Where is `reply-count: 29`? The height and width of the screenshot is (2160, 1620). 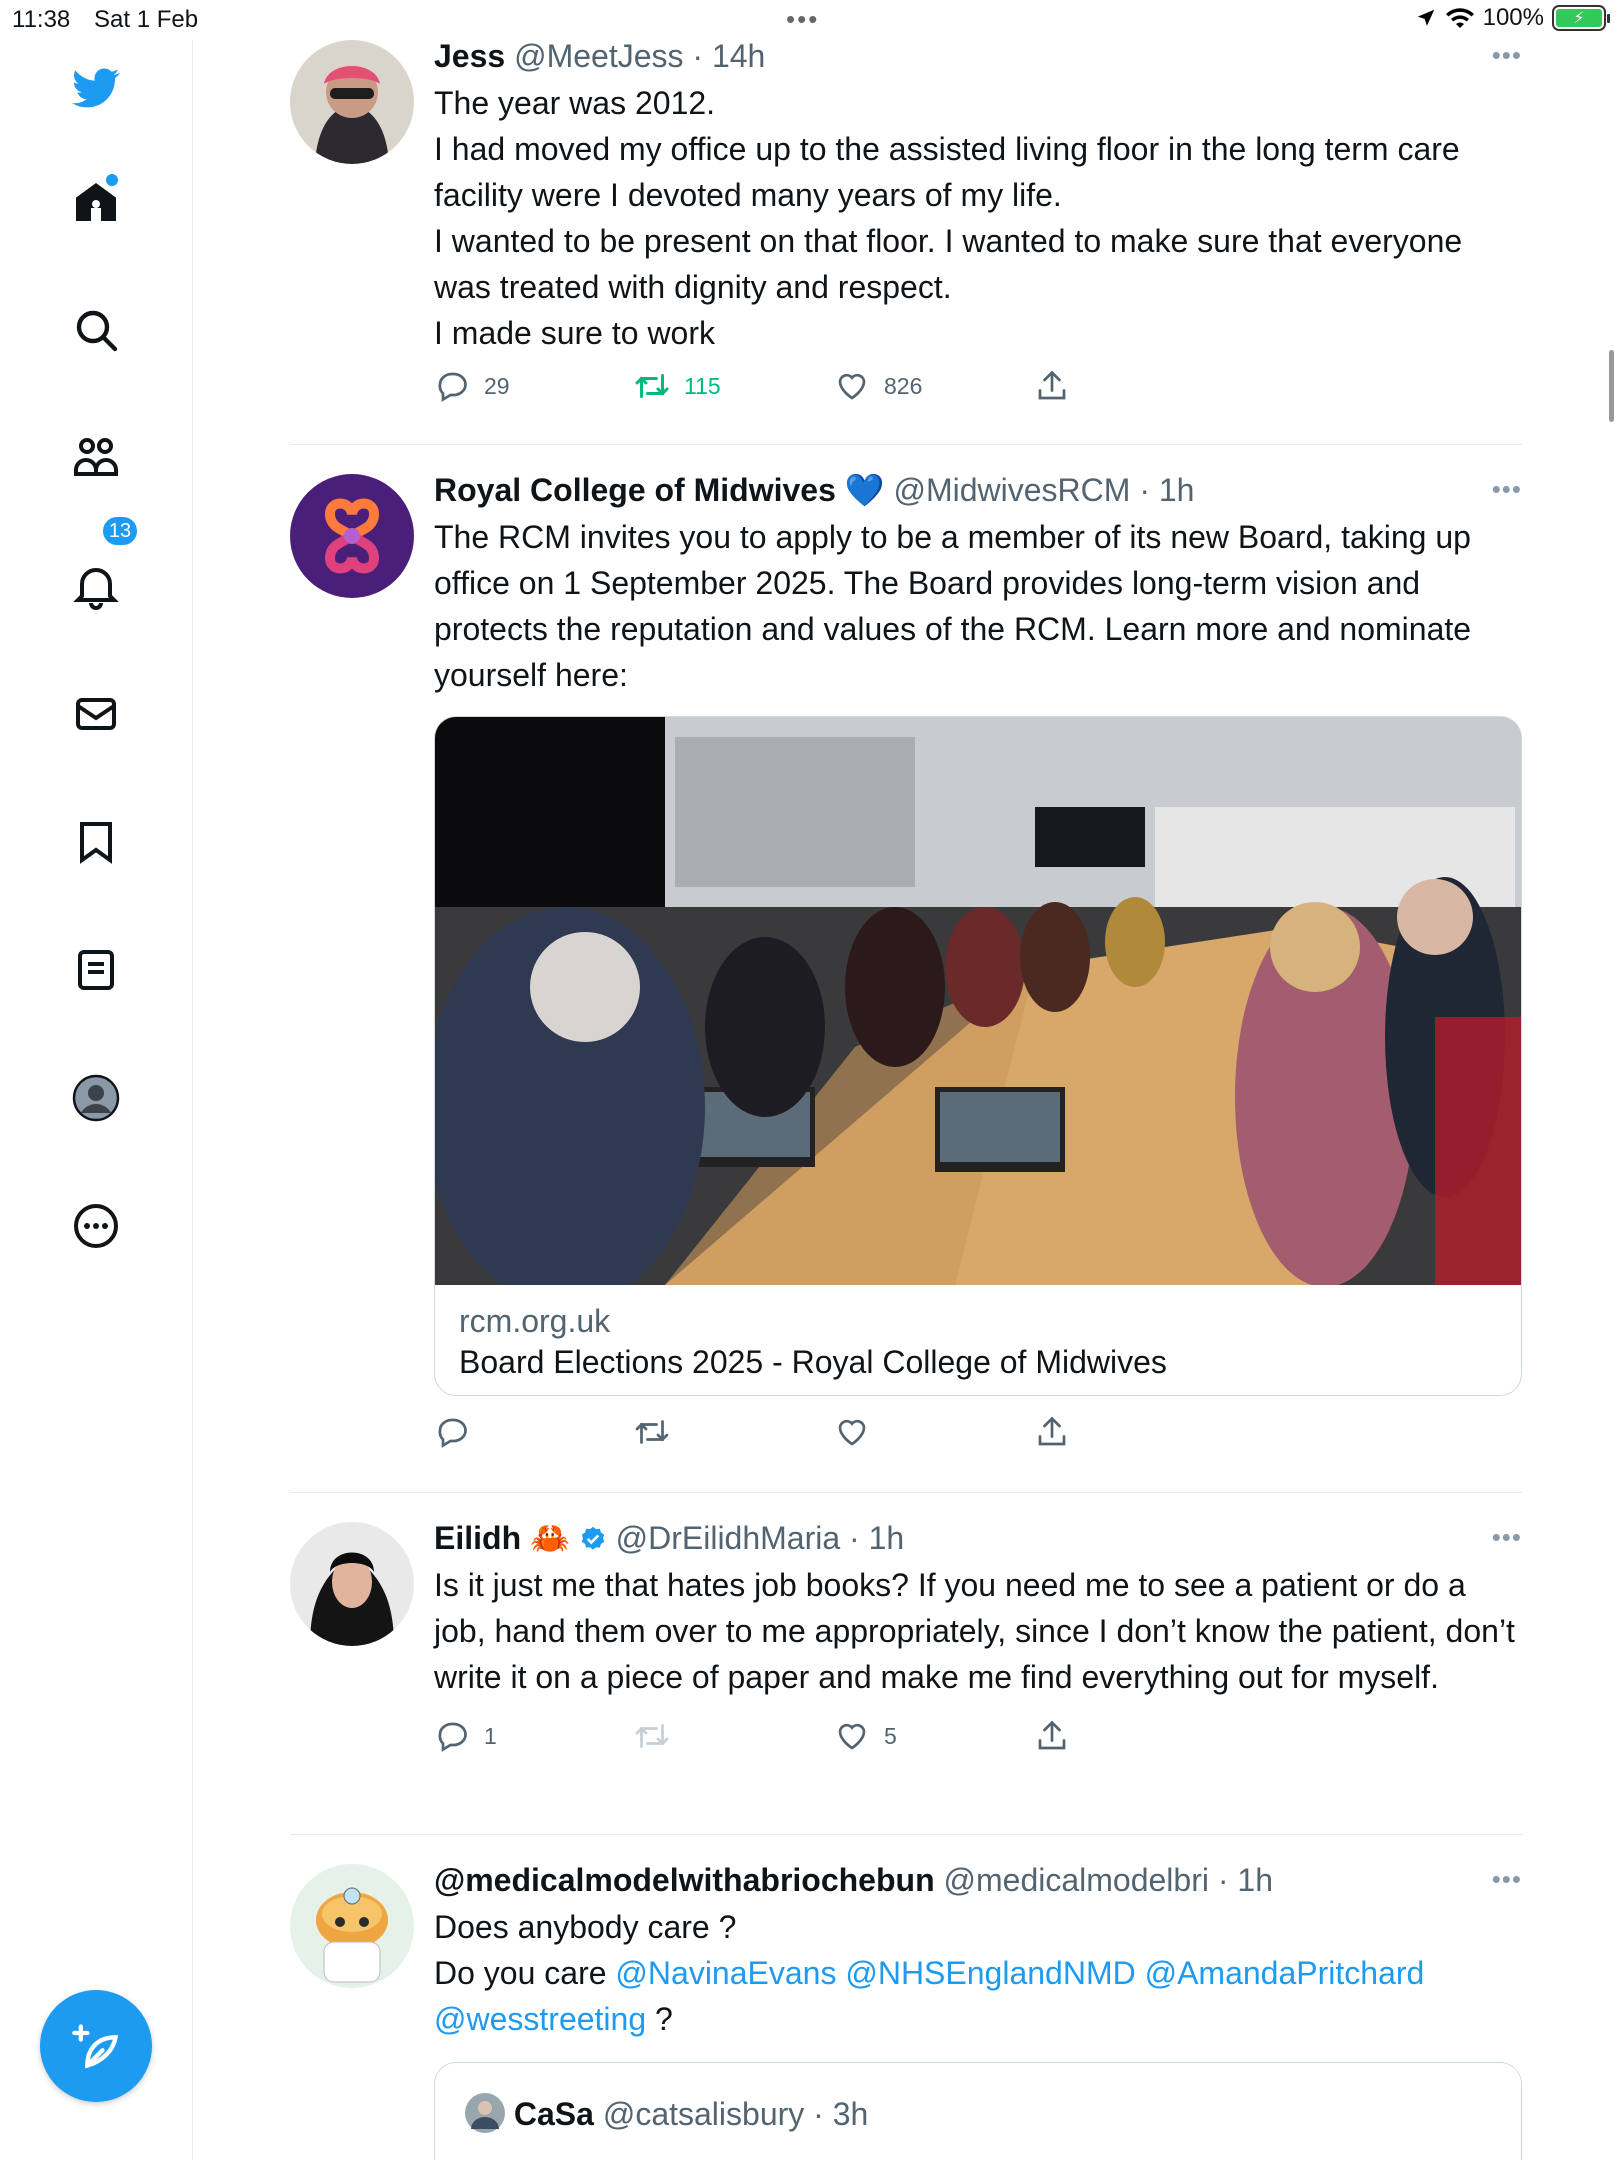
reply-count: 29 is located at coordinates (497, 385).